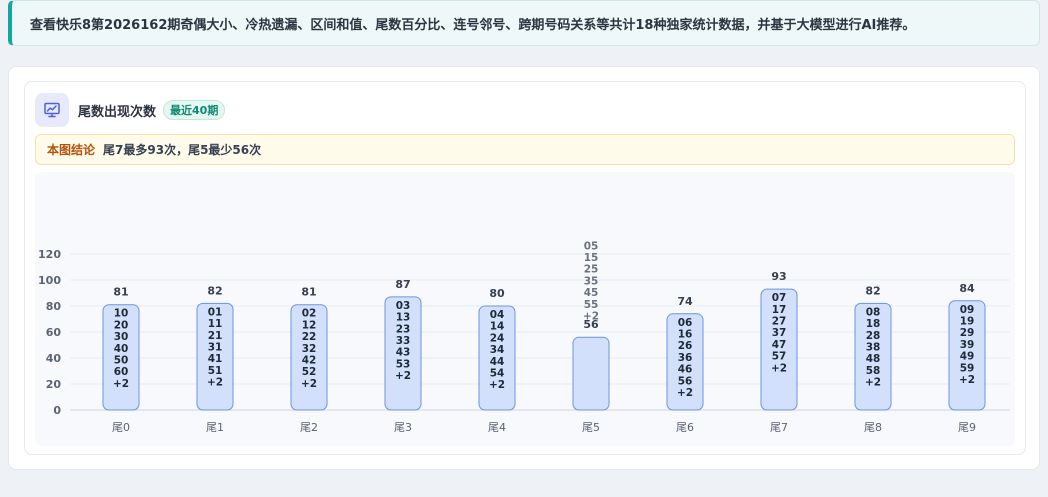 The height and width of the screenshot is (497, 1048). I want to click on value-label: 74, so click(685, 301).